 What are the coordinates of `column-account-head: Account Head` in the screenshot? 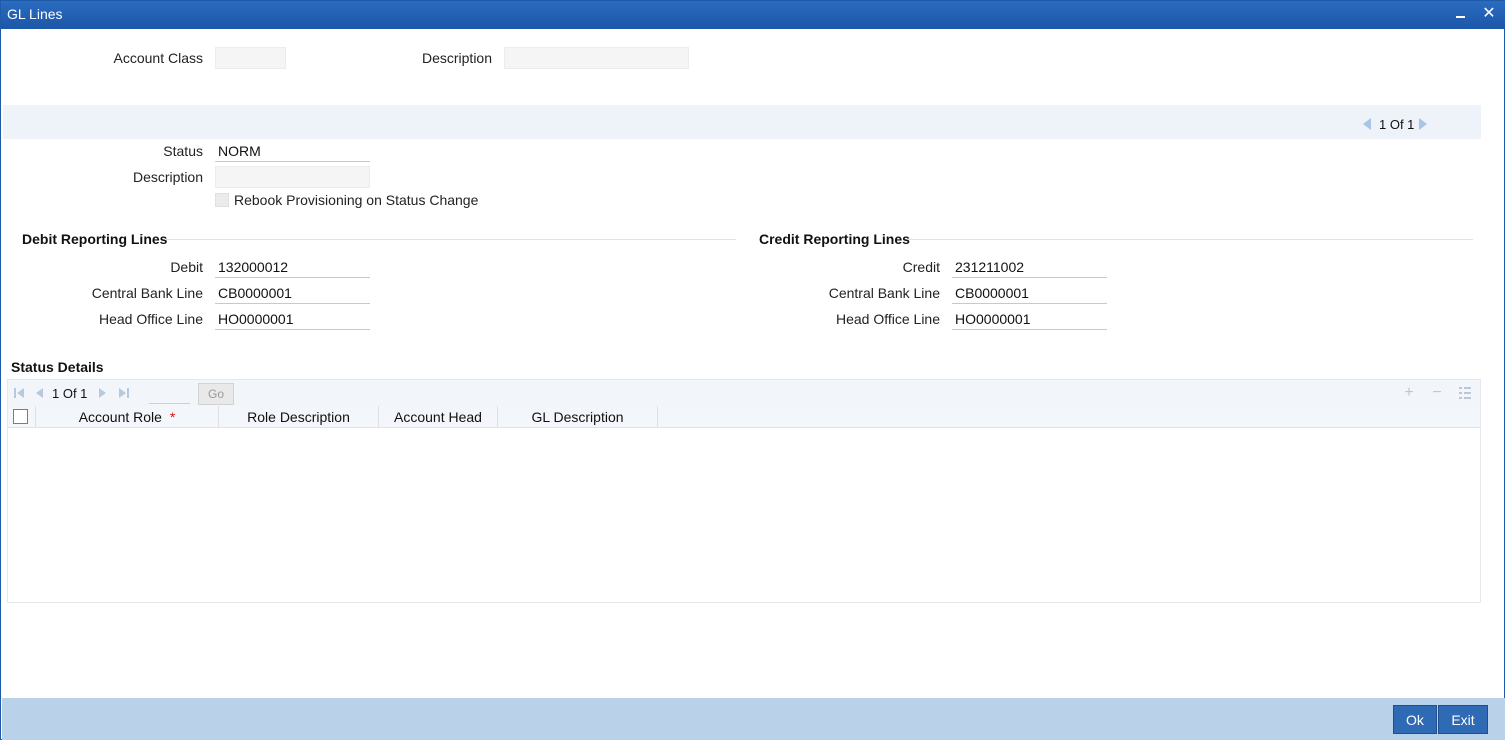 It's located at (438, 417).